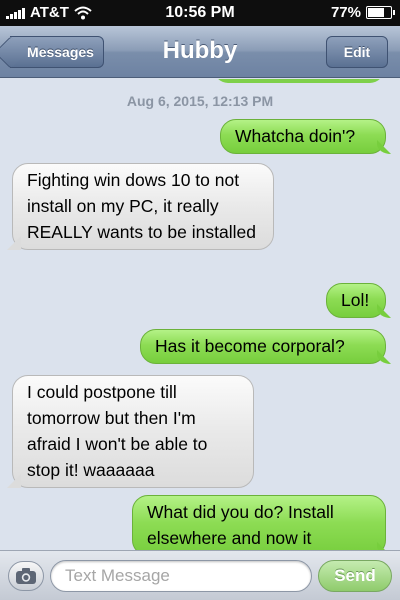 Image resolution: width=400 pixels, height=600 pixels. What do you see at coordinates (303, 136) in the screenshot?
I see `message-bubble-outgoing: Whatcha doin'?` at bounding box center [303, 136].